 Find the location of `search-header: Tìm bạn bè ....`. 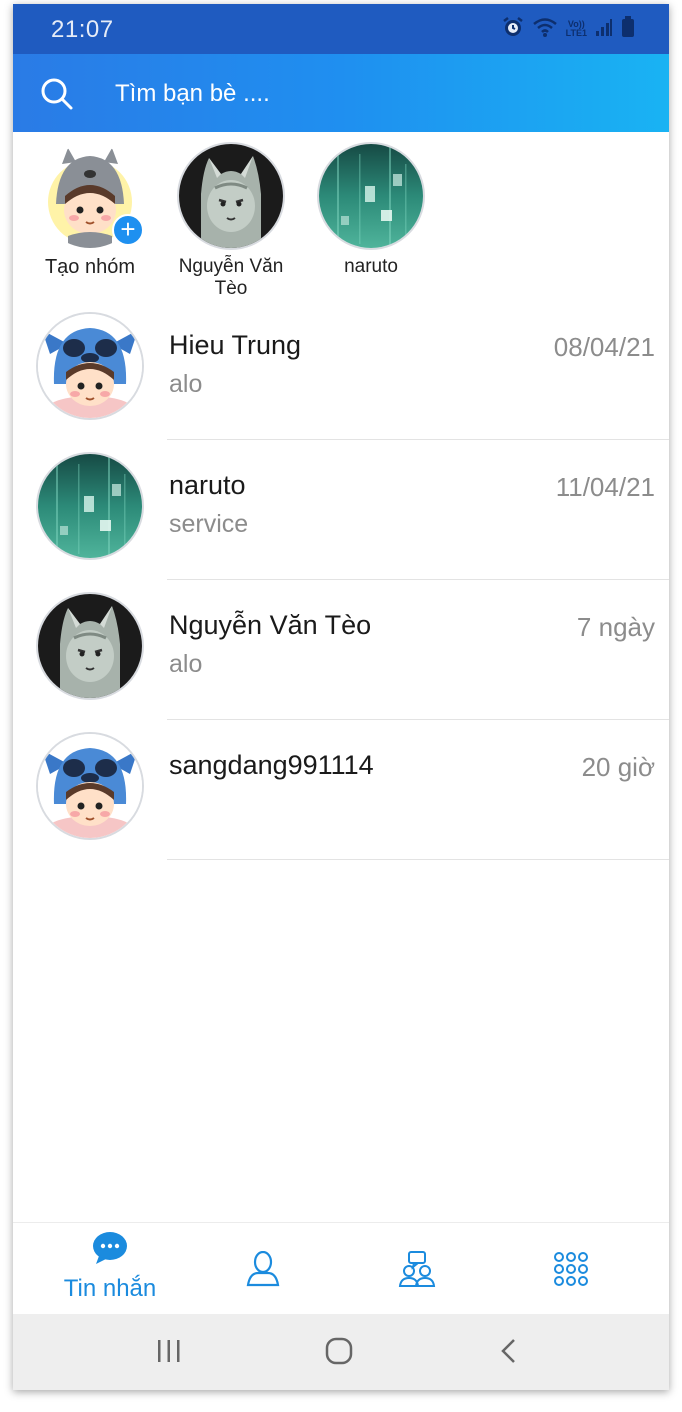

search-header: Tìm bạn bè .... is located at coordinates (341, 93).